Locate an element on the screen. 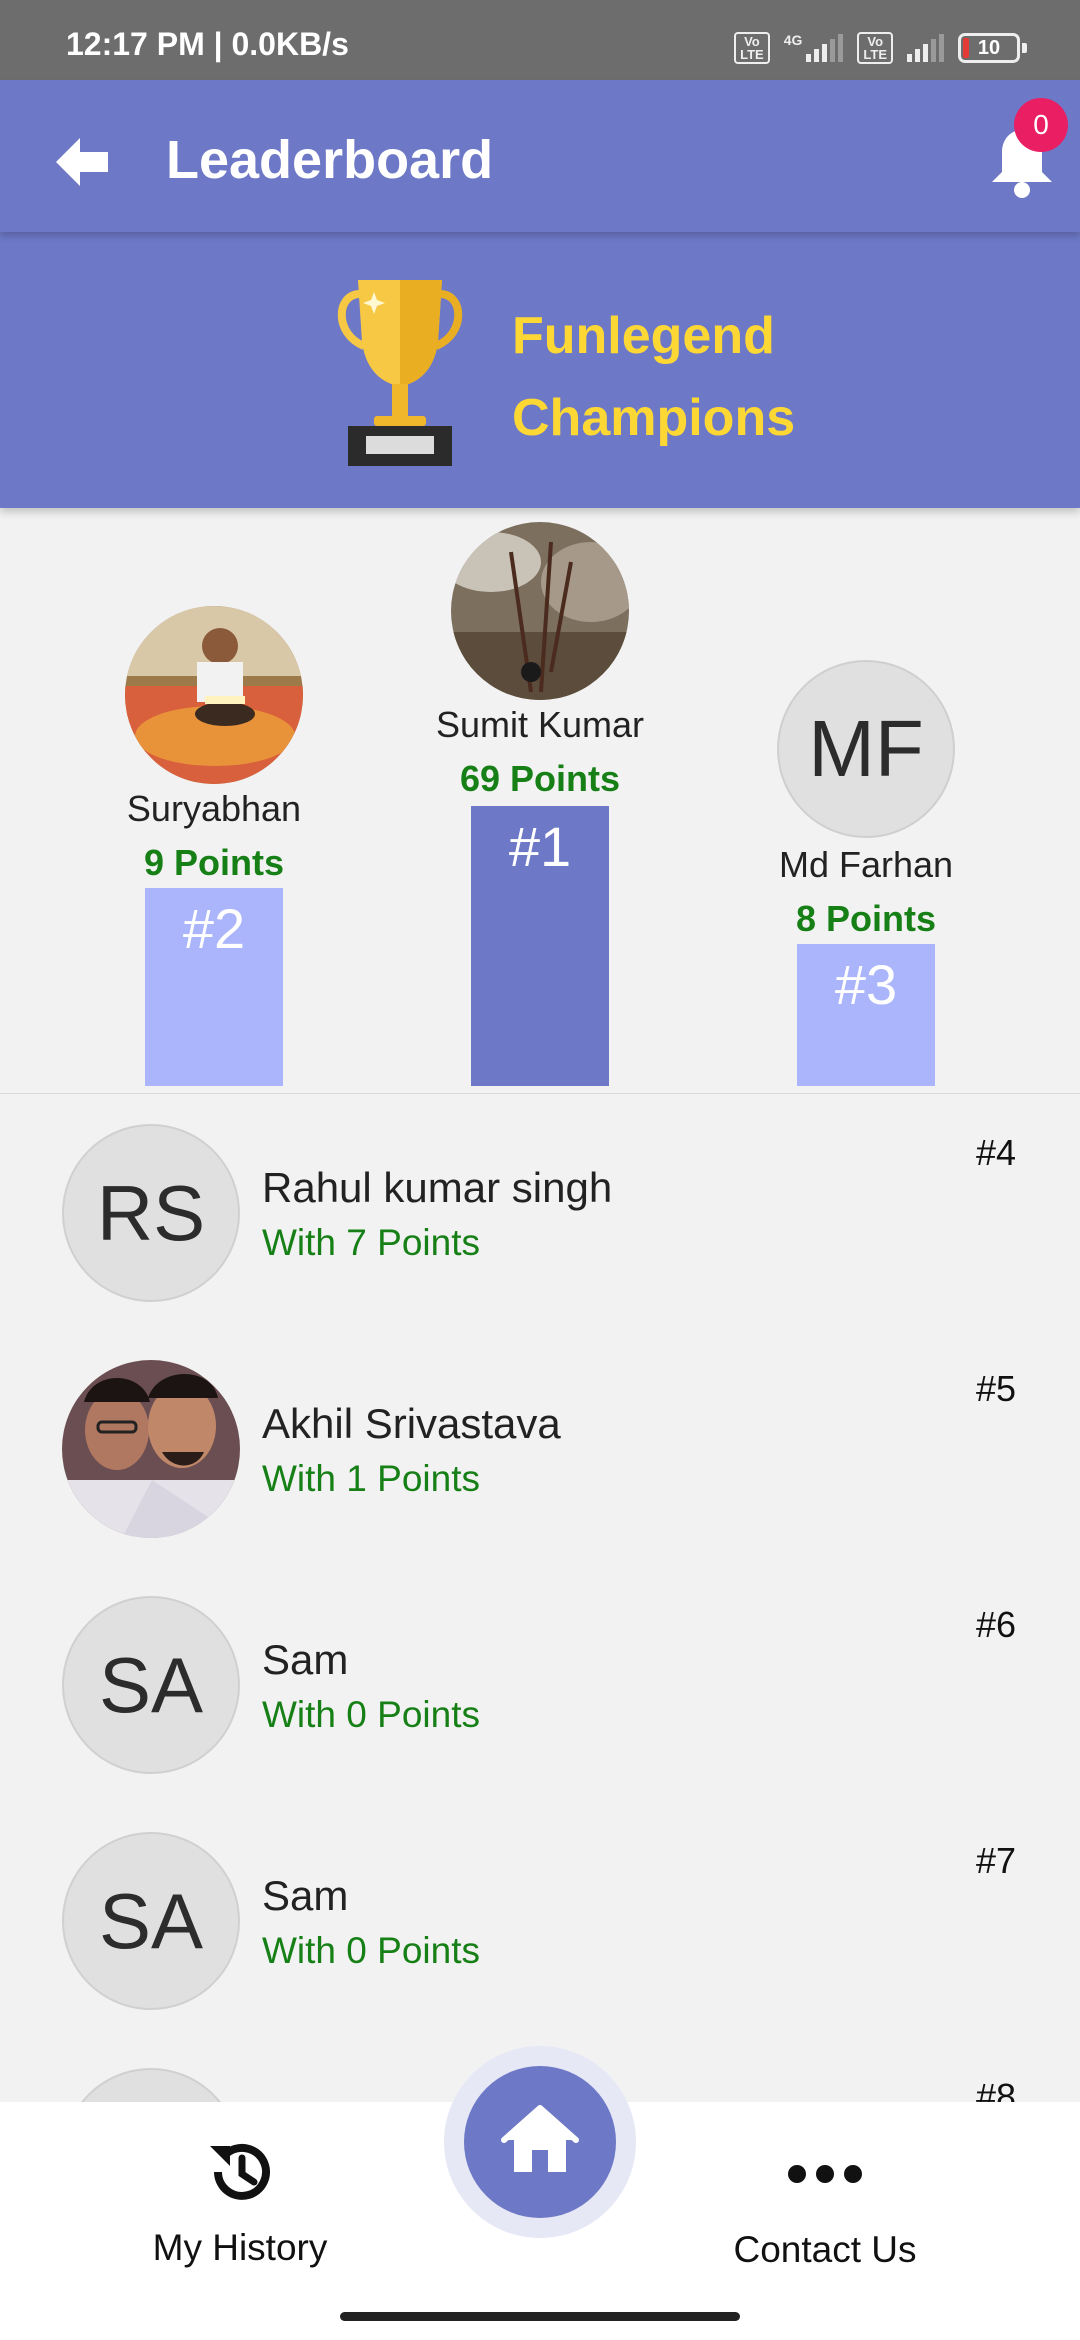 This screenshot has height=2340, width=1080. champions-banner: Funlegend Champions is located at coordinates (540, 370).